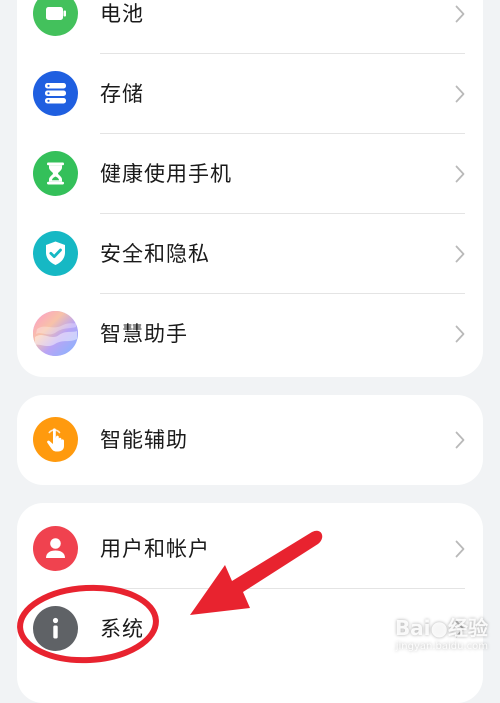 This screenshot has width=500, height=703. Describe the element at coordinates (155, 549) in the screenshot. I see `settings-item-label: 用户和帐户` at that location.